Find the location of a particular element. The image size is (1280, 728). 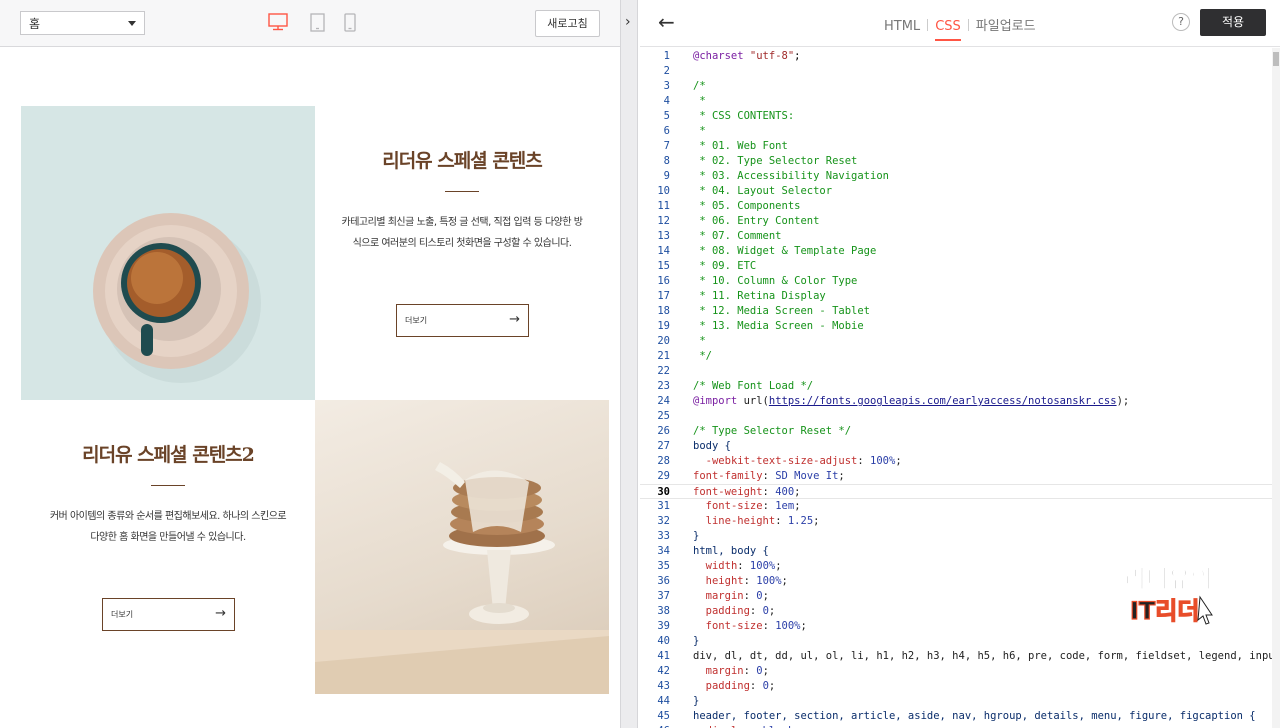

code-text: body { is located at coordinates (712, 446).